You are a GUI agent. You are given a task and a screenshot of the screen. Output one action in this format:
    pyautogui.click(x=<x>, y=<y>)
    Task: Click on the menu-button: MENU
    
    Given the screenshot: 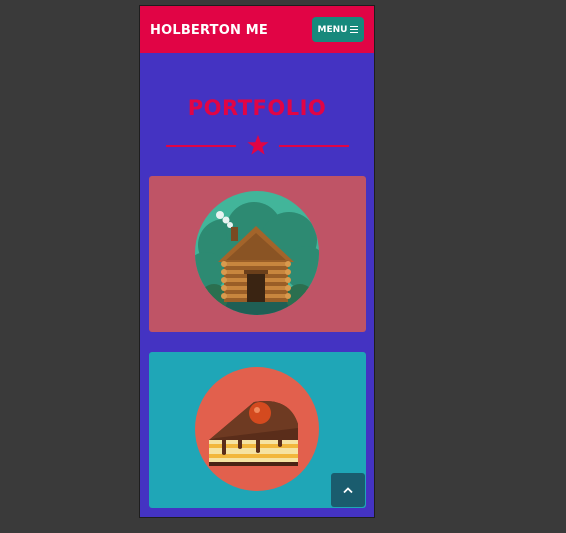 What is the action you would take?
    pyautogui.click(x=338, y=29)
    